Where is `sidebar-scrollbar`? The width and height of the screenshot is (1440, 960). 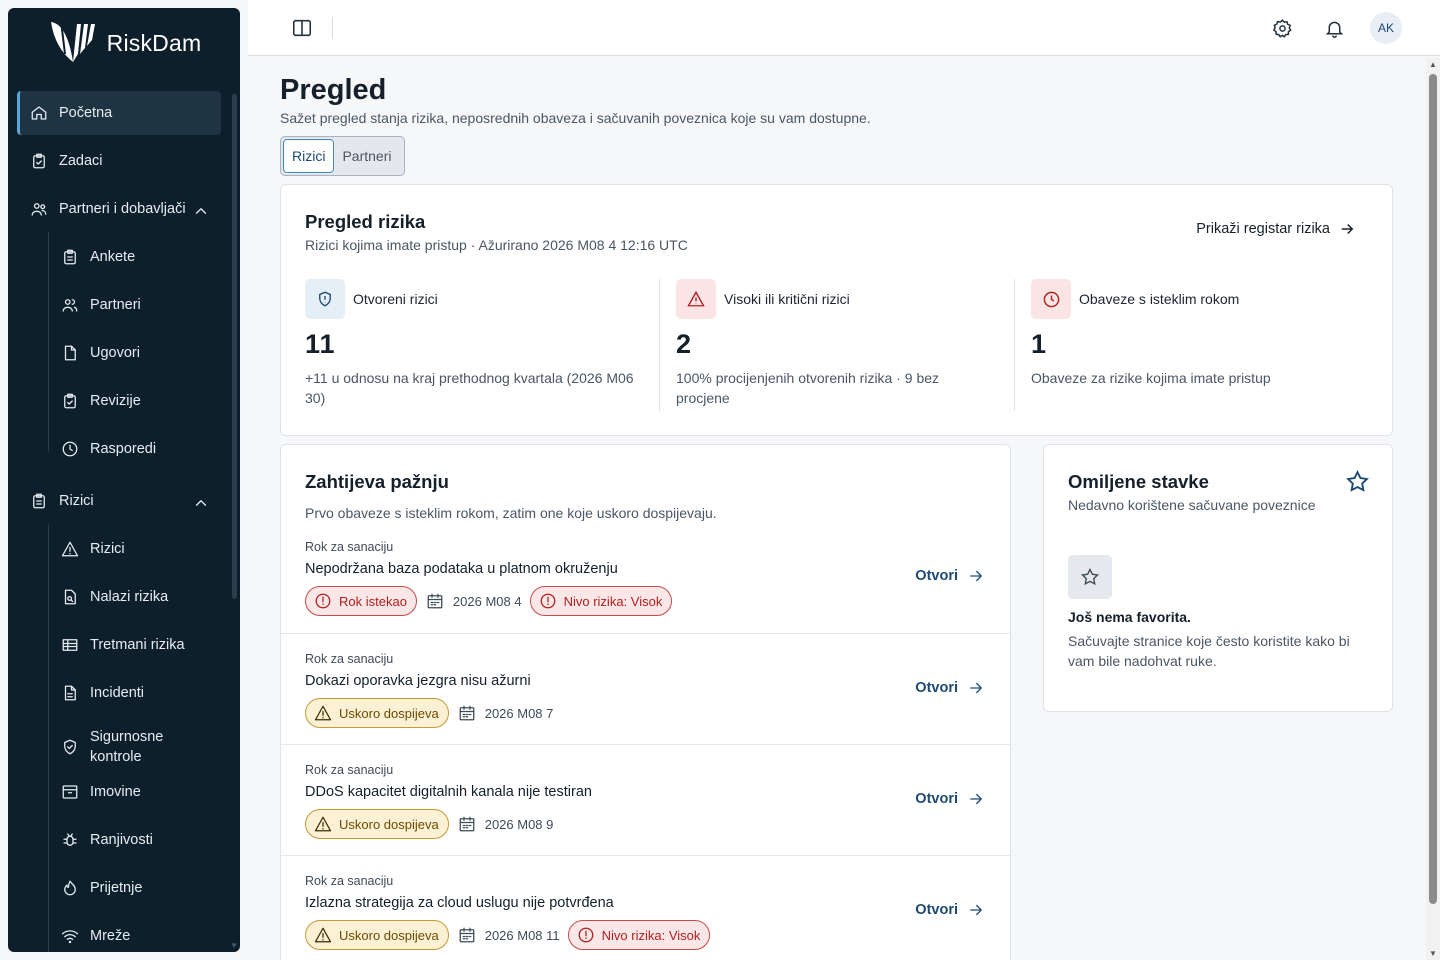
sidebar-scrollbar is located at coordinates (234, 346).